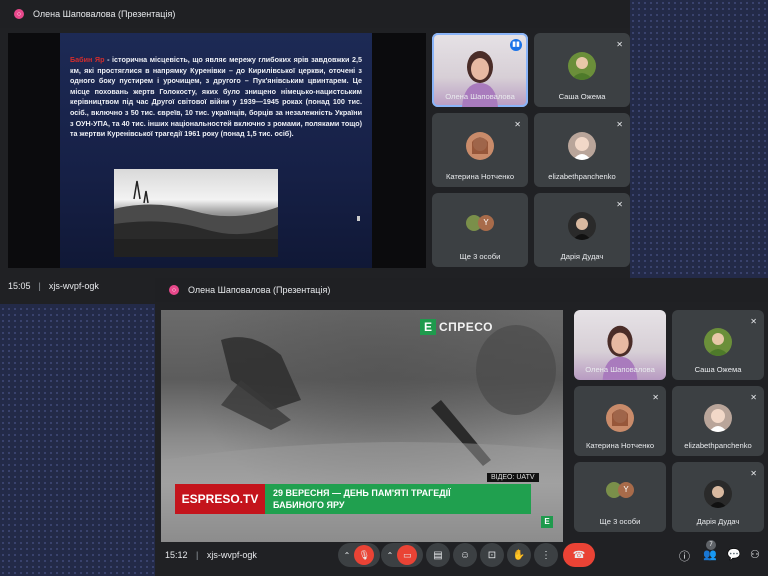 The height and width of the screenshot is (576, 768). What do you see at coordinates (547, 522) in the screenshot?
I see `channel-corner-logo: Е` at bounding box center [547, 522].